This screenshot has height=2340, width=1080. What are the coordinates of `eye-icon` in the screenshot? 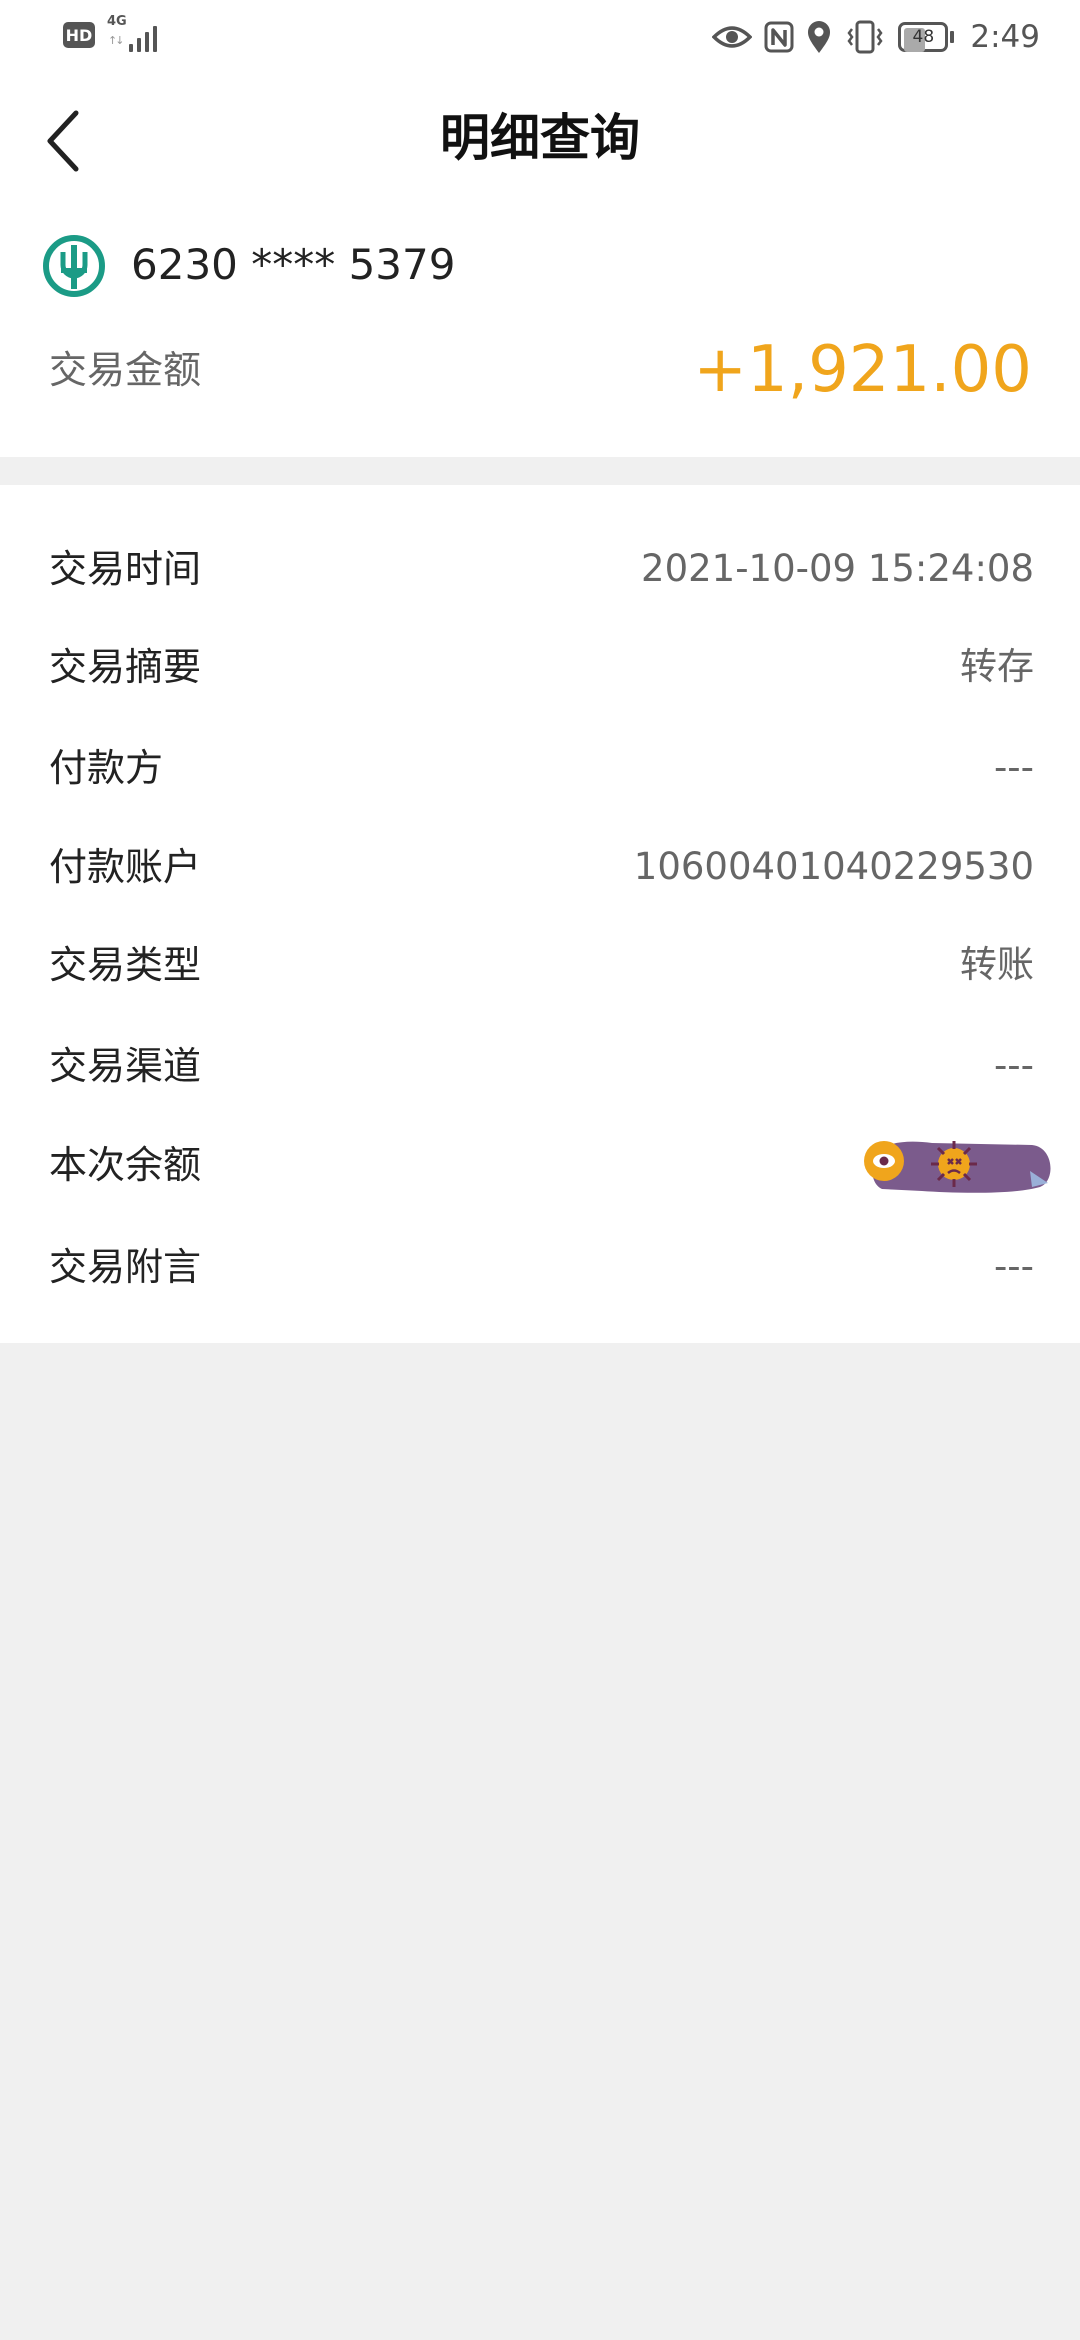 It's located at (732, 37).